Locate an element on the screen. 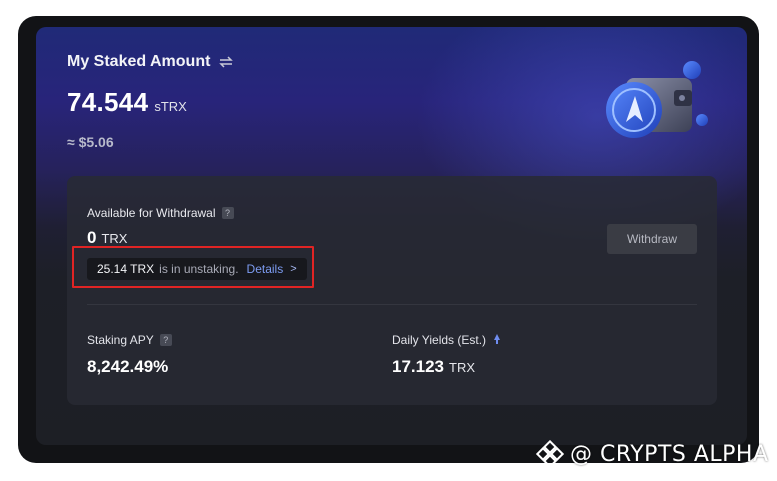 This screenshot has height=481, width=777. daily-yields-text: Daily Yields (Est.) is located at coordinates (439, 340).